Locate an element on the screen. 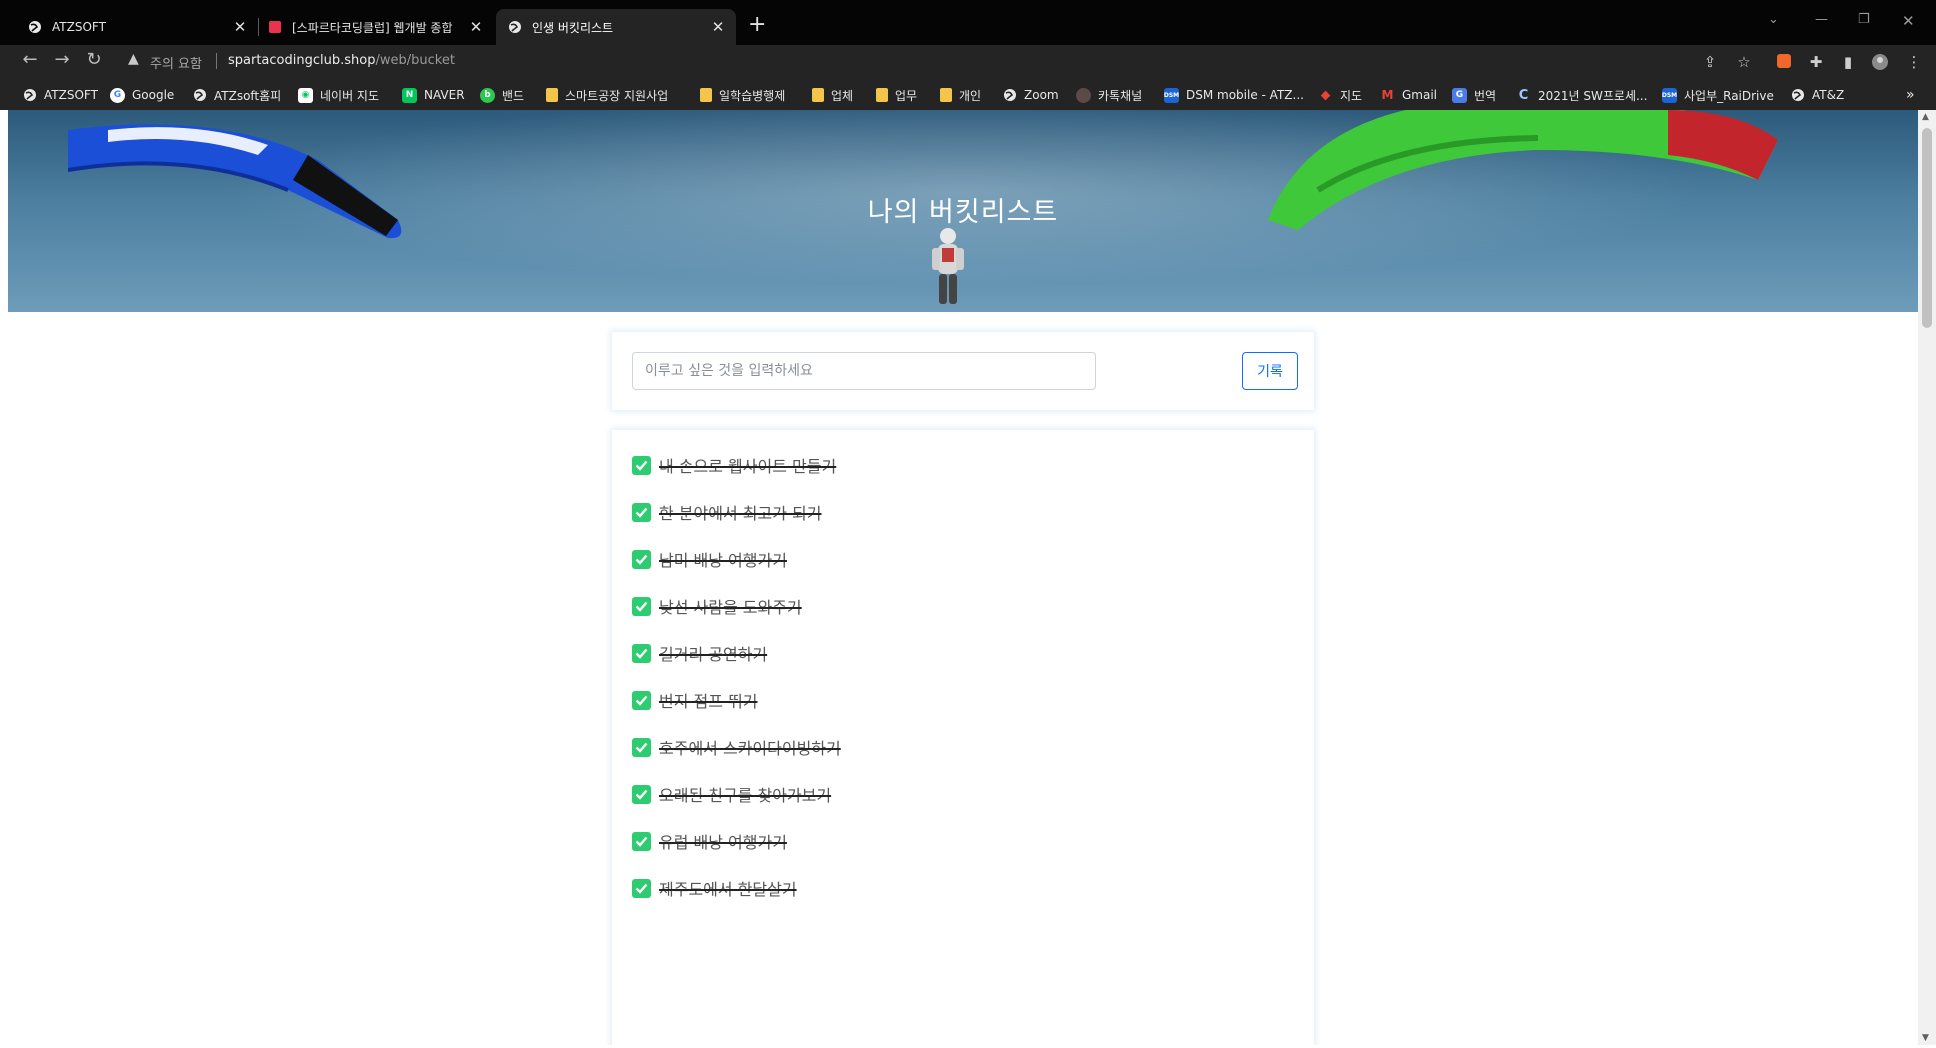 The image size is (1936, 1048). bucket-item: 유럽 배낭 여행가기 is located at coordinates (709, 841).